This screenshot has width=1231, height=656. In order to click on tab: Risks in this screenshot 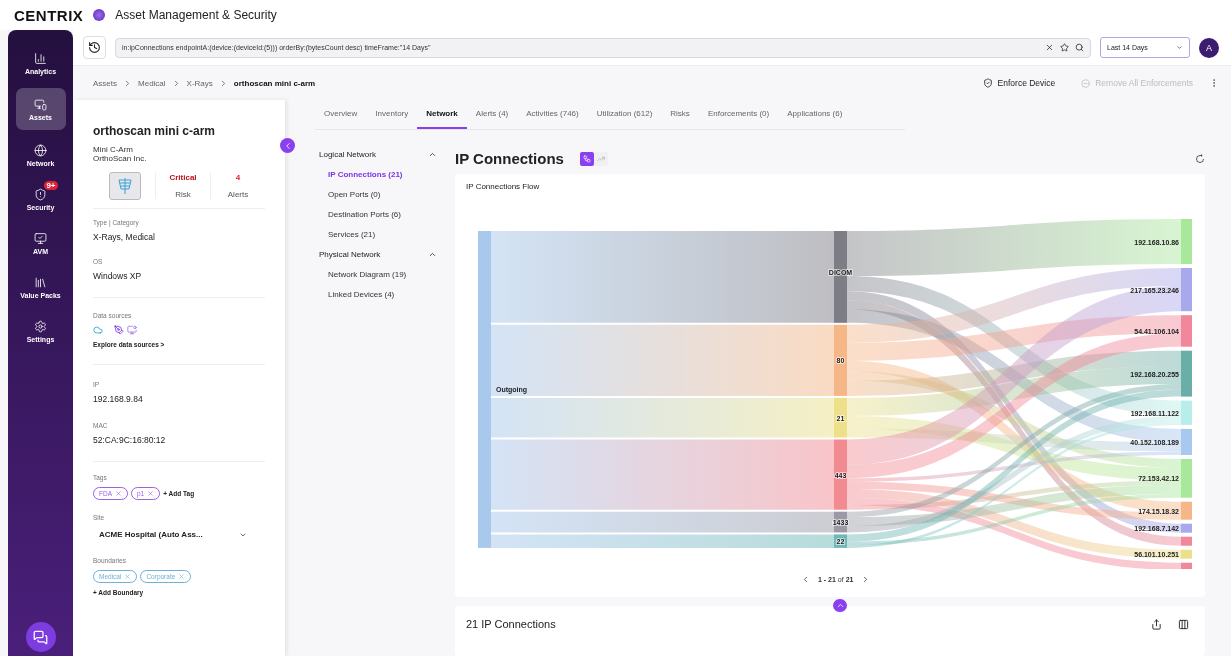, I will do `click(680, 114)`.